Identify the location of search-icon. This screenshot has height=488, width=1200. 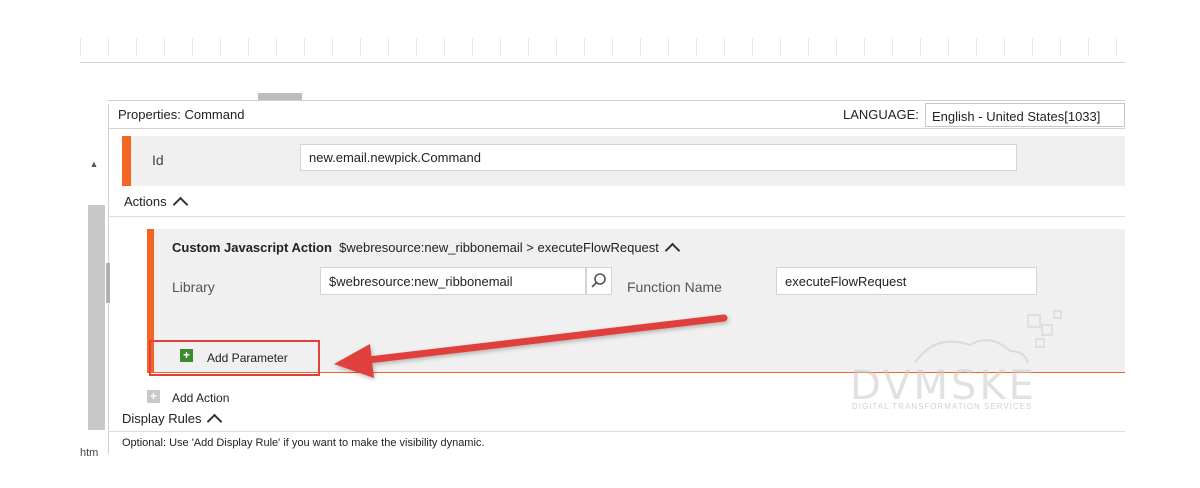
(598, 280).